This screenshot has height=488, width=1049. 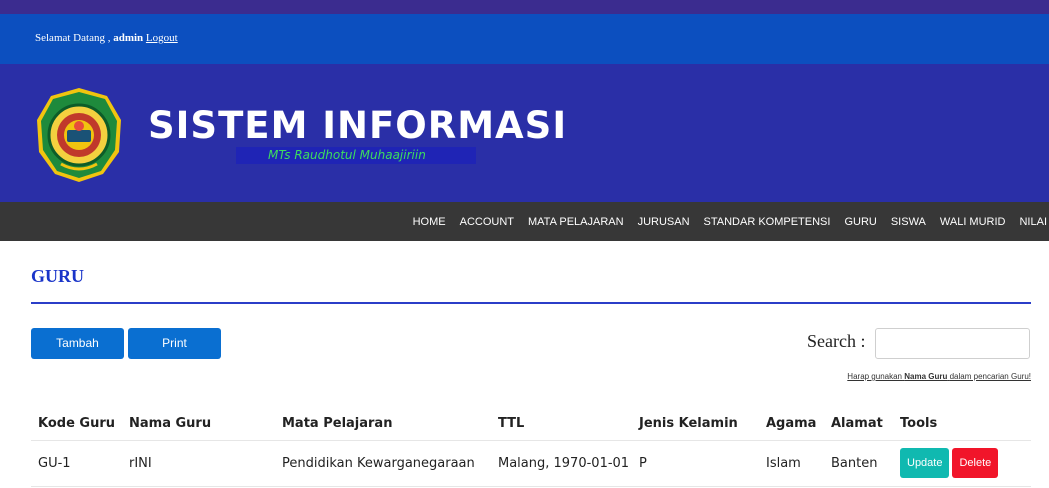 What do you see at coordinates (952, 343) in the screenshot?
I see `search-input` at bounding box center [952, 343].